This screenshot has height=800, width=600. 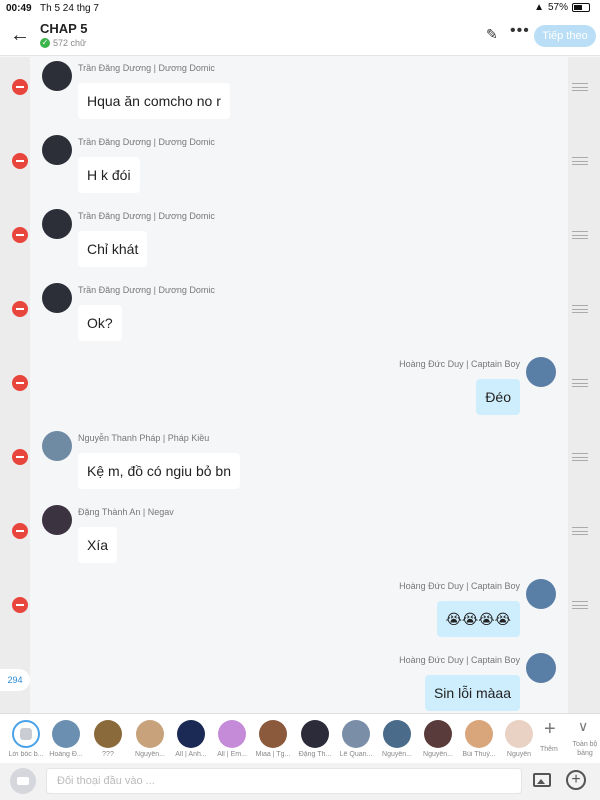 What do you see at coordinates (520, 31) in the screenshot?
I see `more-options-icon: •••` at bounding box center [520, 31].